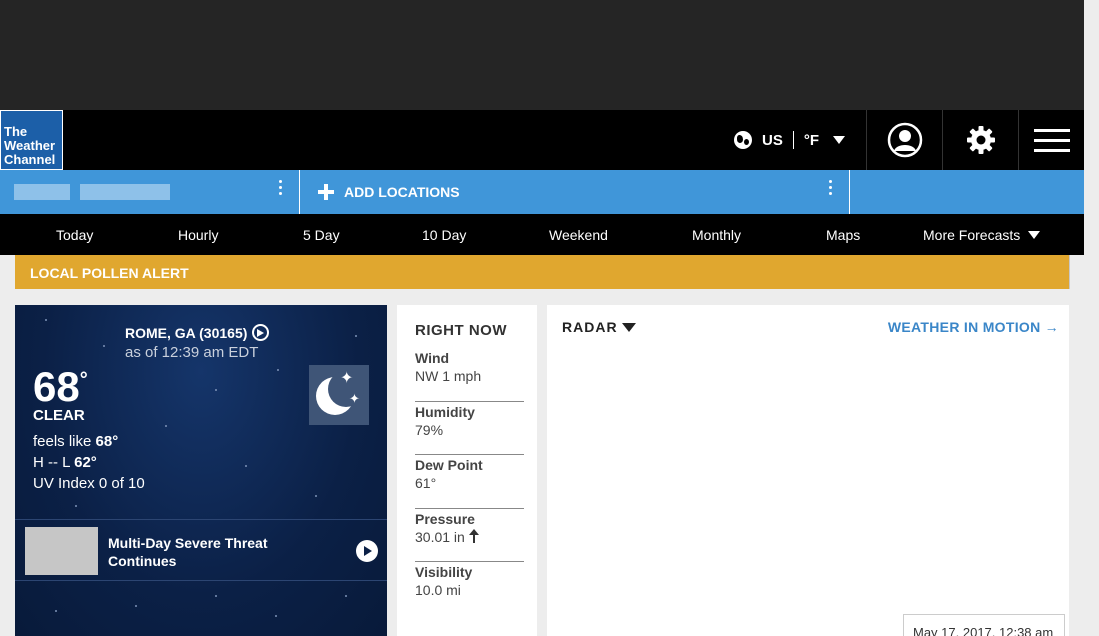 Image resolution: width=1099 pixels, height=636 pixels. I want to click on add-locations-button: ADD LOCATIONS, so click(575, 192).